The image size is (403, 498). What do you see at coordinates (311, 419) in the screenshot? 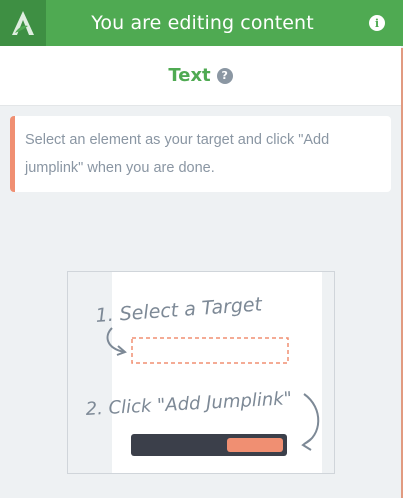
I see `curved-arrow-icon` at bounding box center [311, 419].